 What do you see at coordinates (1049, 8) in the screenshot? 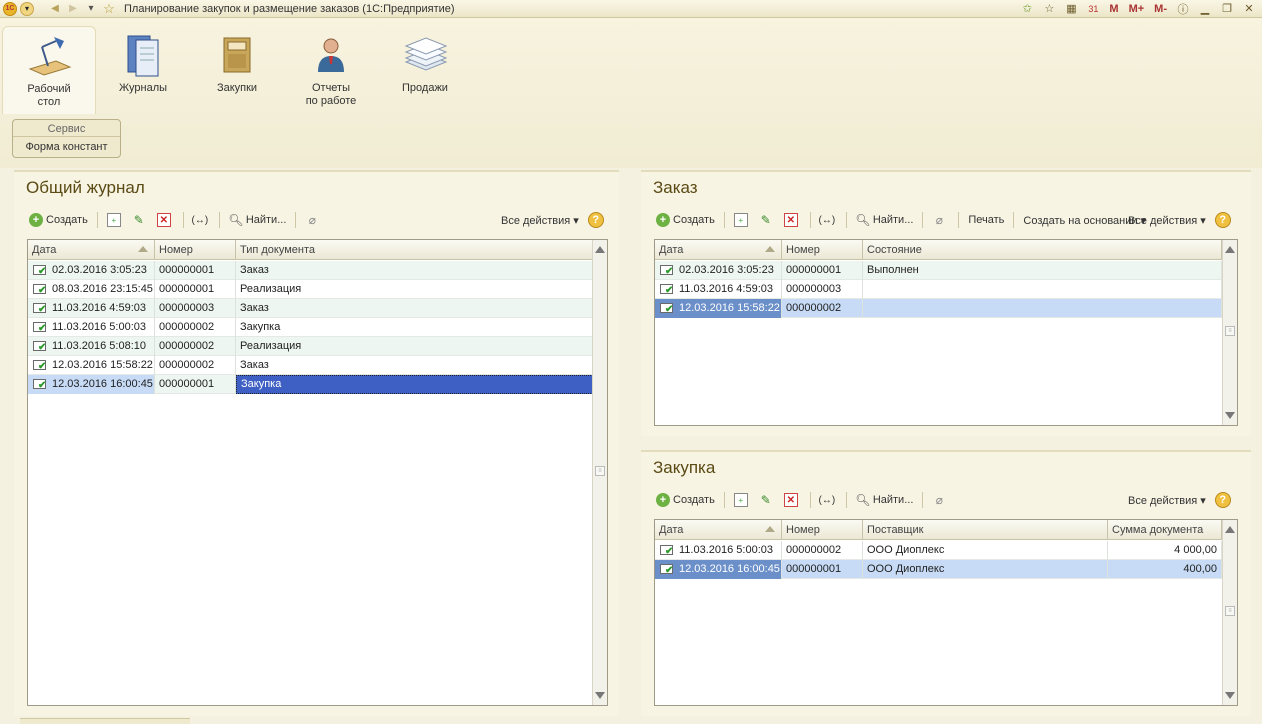
I see `bookmark-icon: ☆` at bounding box center [1049, 8].